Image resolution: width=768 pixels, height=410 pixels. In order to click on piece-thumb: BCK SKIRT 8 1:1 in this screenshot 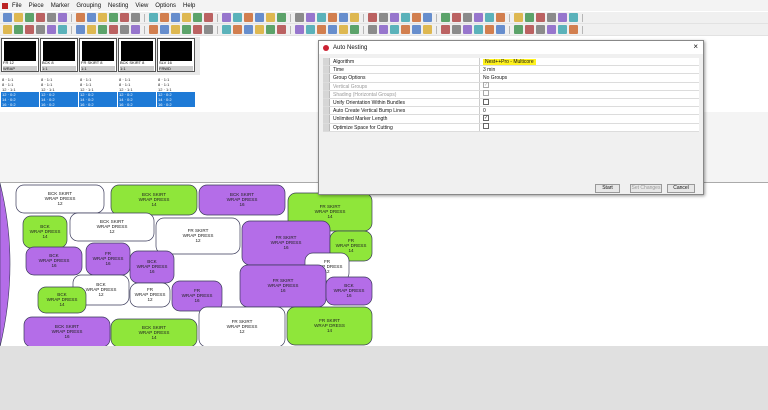, I will do `click(137, 55)`.